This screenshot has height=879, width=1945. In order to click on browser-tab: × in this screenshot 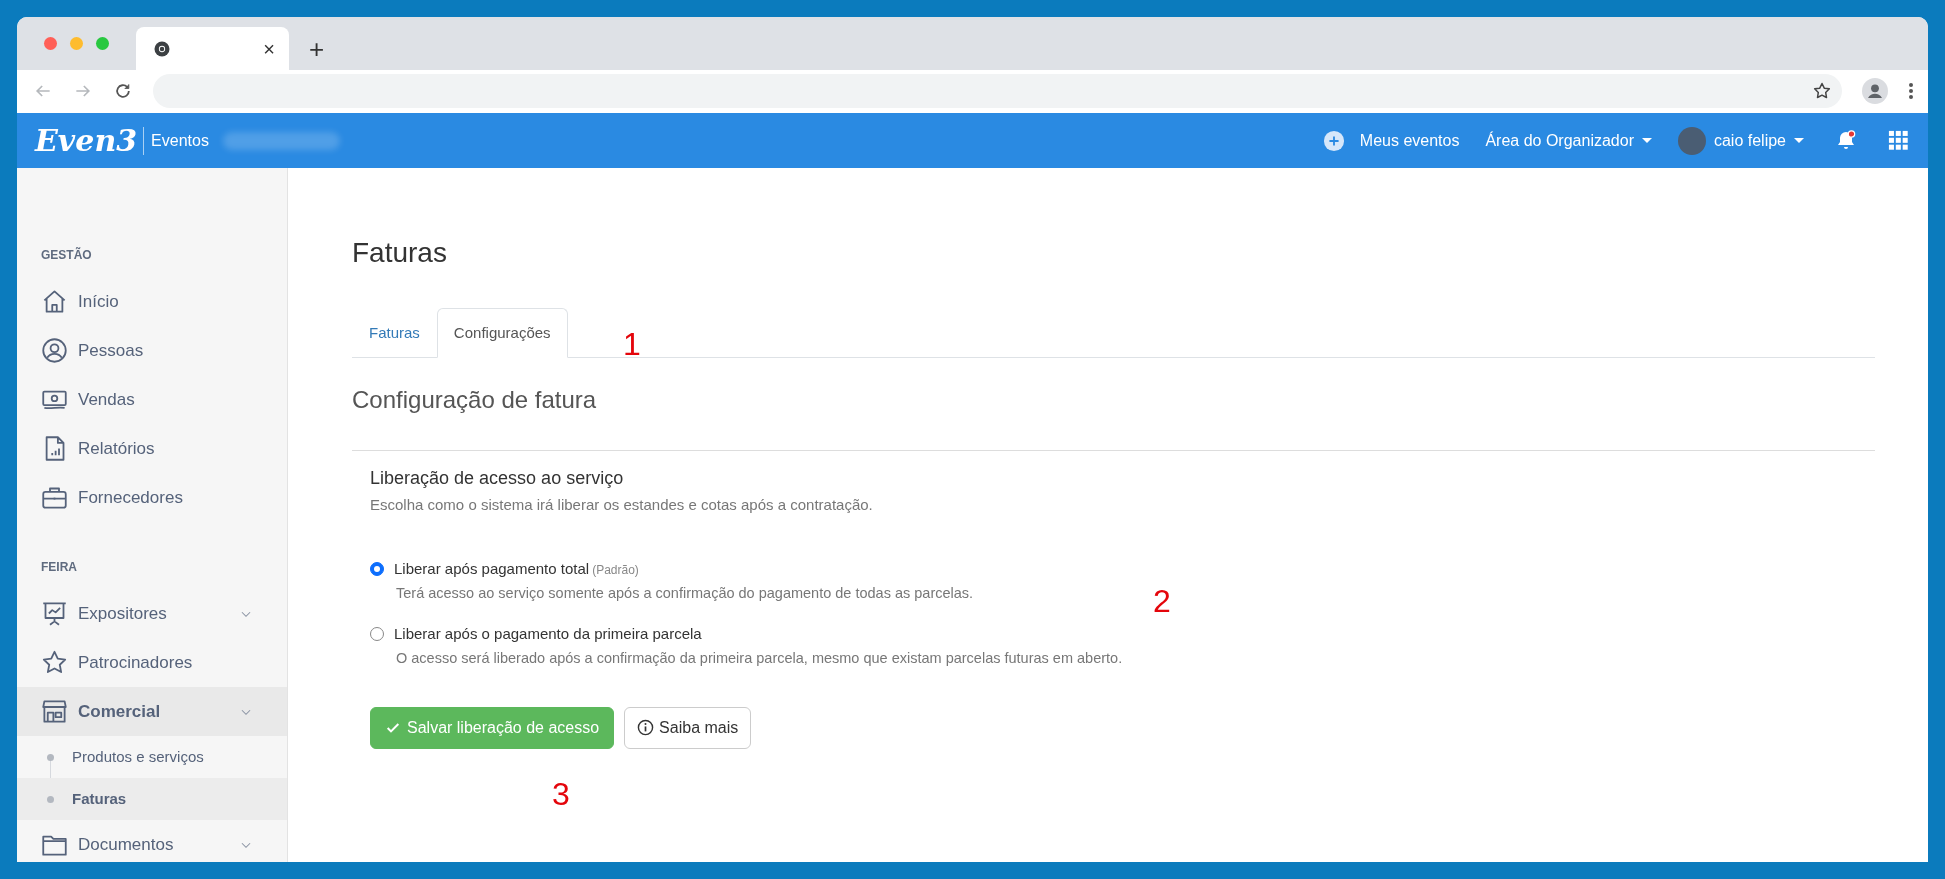, I will do `click(212, 48)`.